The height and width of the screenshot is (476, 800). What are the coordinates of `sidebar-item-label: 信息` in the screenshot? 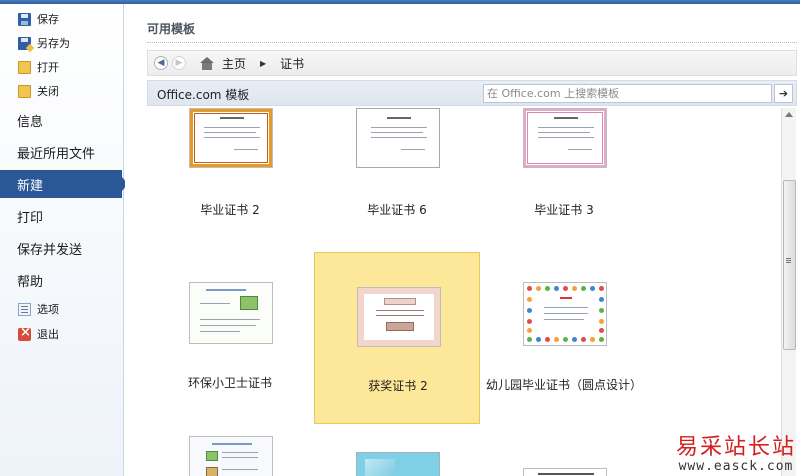 It's located at (30, 122).